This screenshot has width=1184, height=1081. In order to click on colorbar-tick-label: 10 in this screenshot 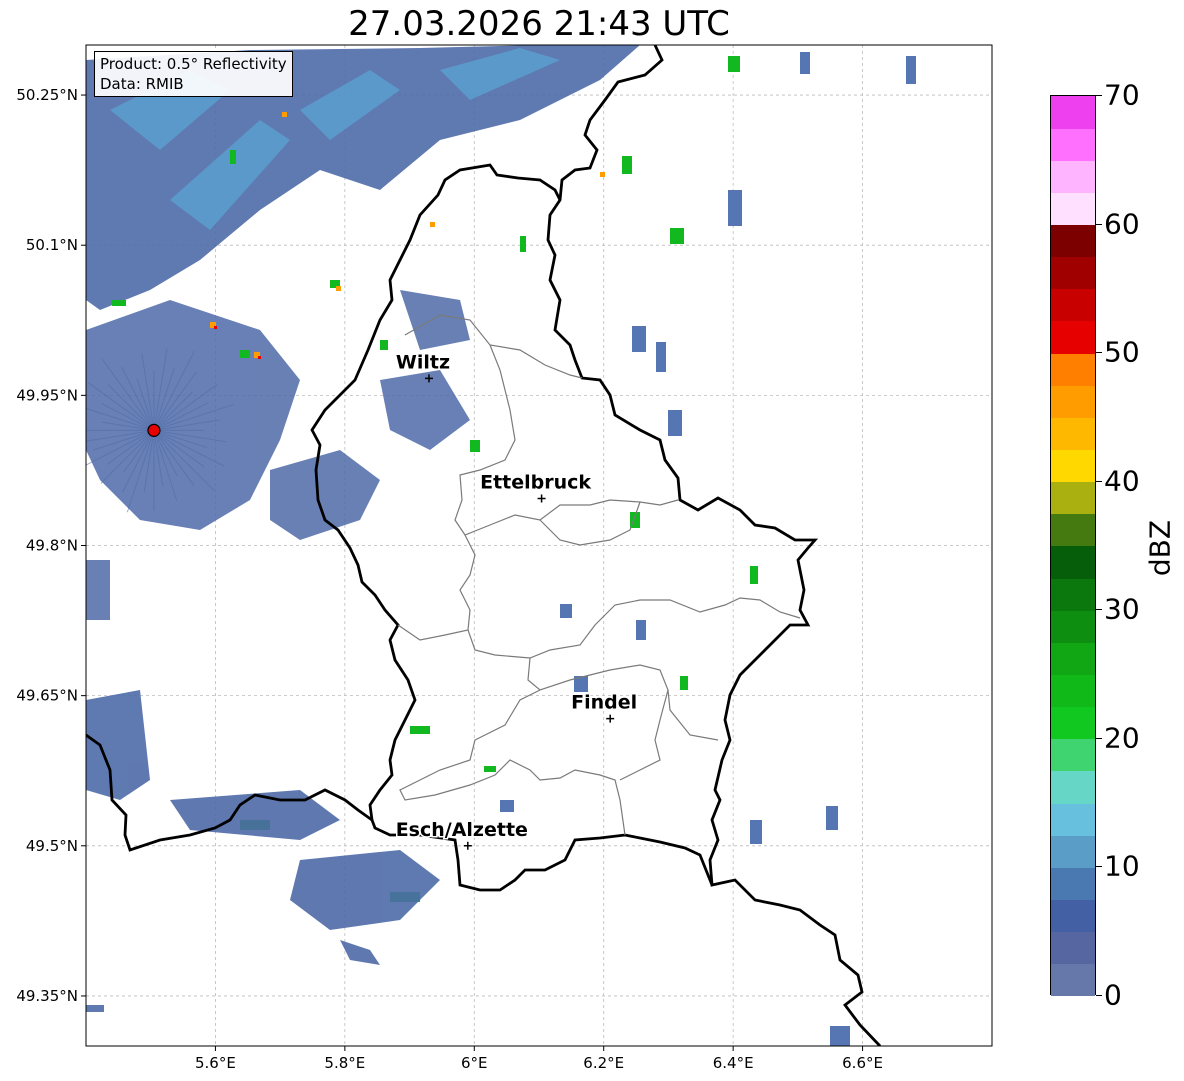, I will do `click(1122, 866)`.